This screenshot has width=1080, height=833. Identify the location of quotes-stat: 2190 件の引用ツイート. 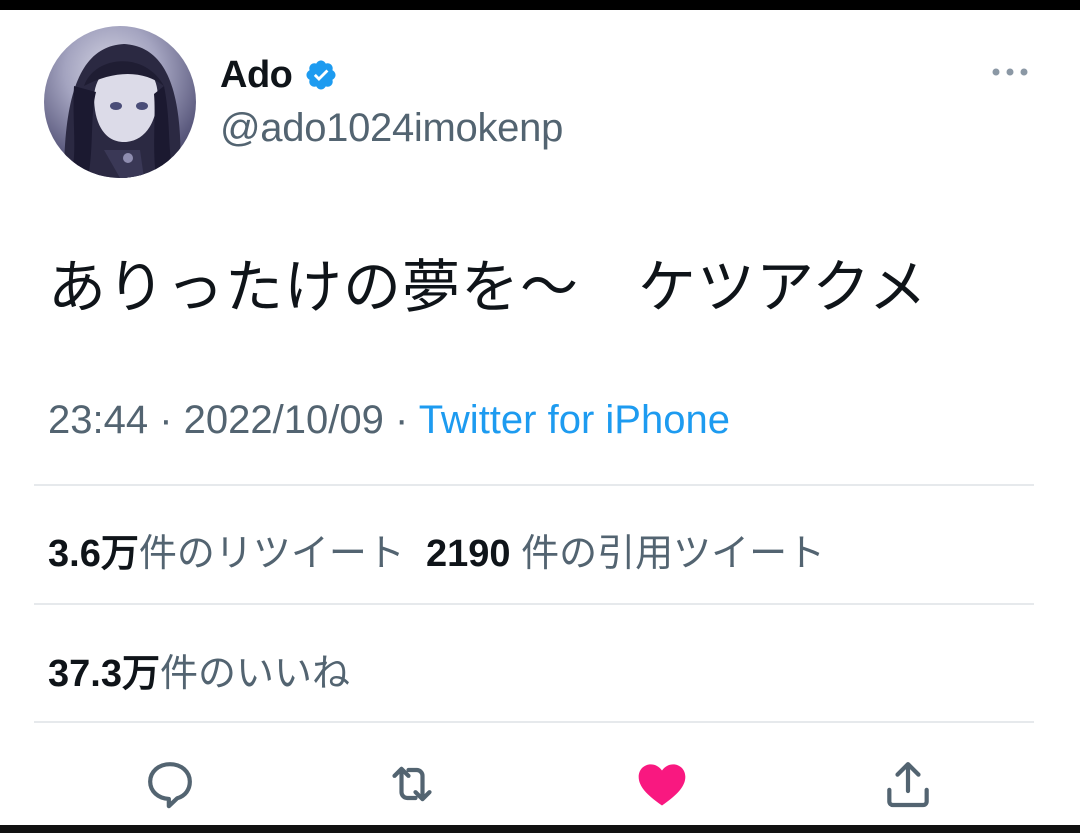
(625, 554).